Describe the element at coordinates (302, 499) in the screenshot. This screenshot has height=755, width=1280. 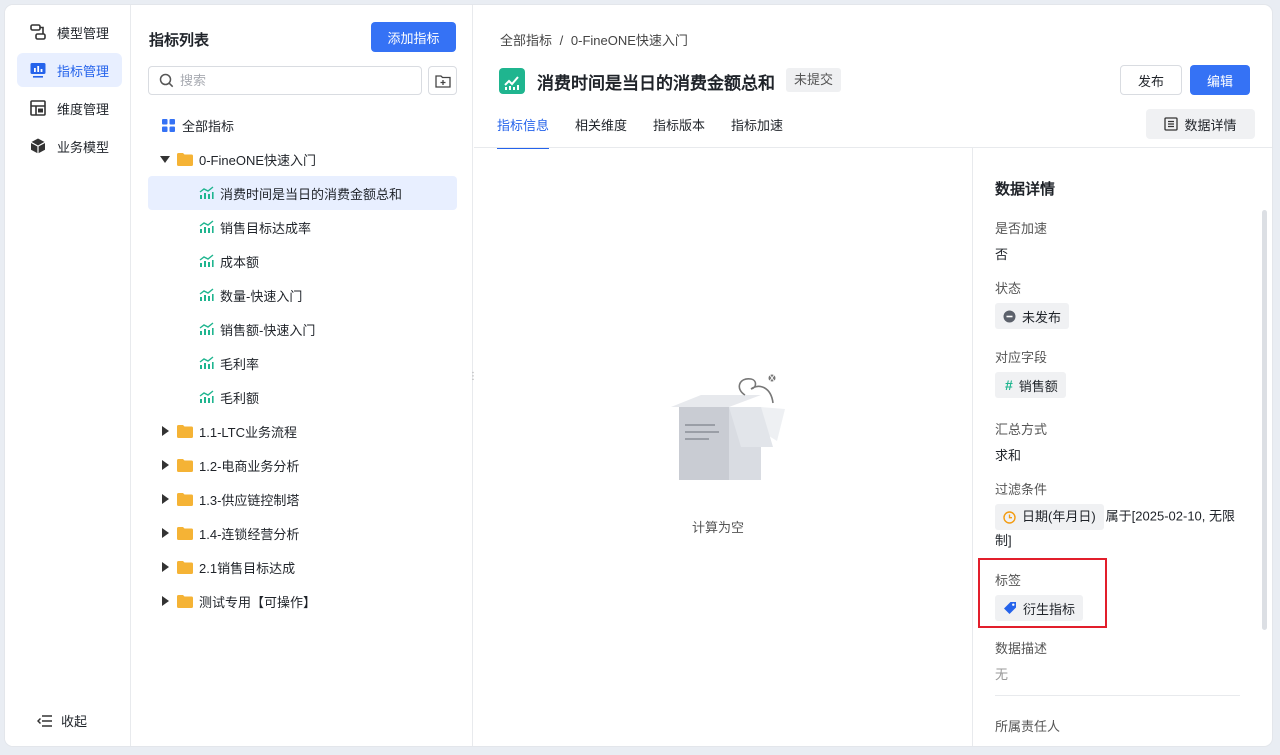
I see `tree-folder-item: 1.3-供应链控制塔` at that location.